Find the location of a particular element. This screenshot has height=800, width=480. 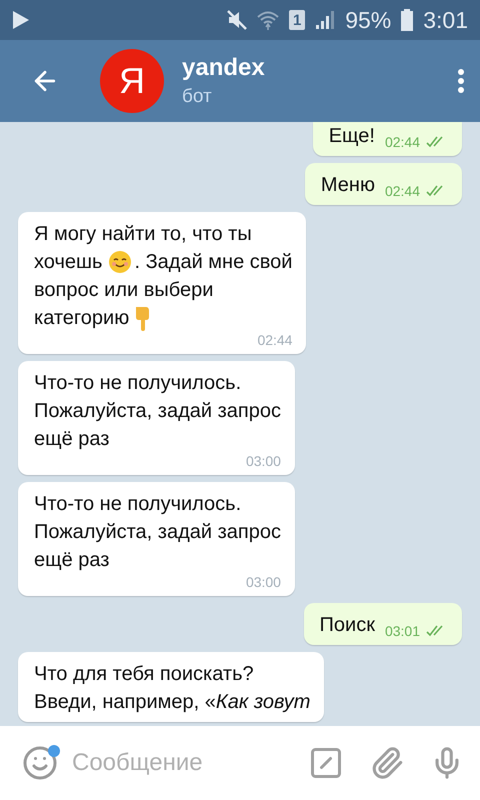

battery-percent: 95% is located at coordinates (368, 20).